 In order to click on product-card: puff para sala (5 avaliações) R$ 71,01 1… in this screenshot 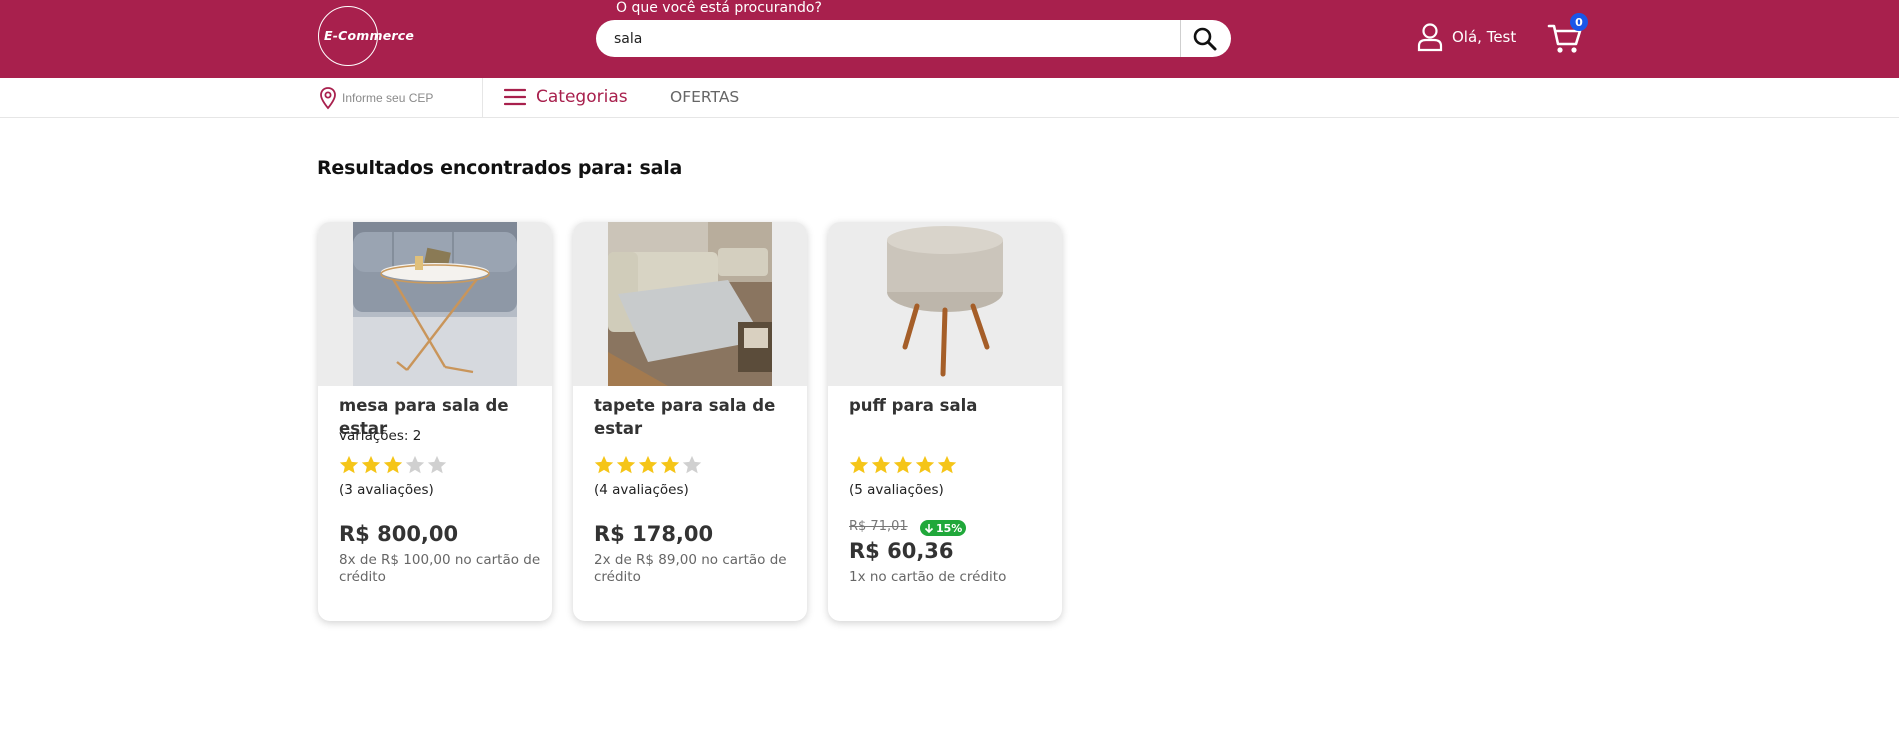, I will do `click(945, 421)`.